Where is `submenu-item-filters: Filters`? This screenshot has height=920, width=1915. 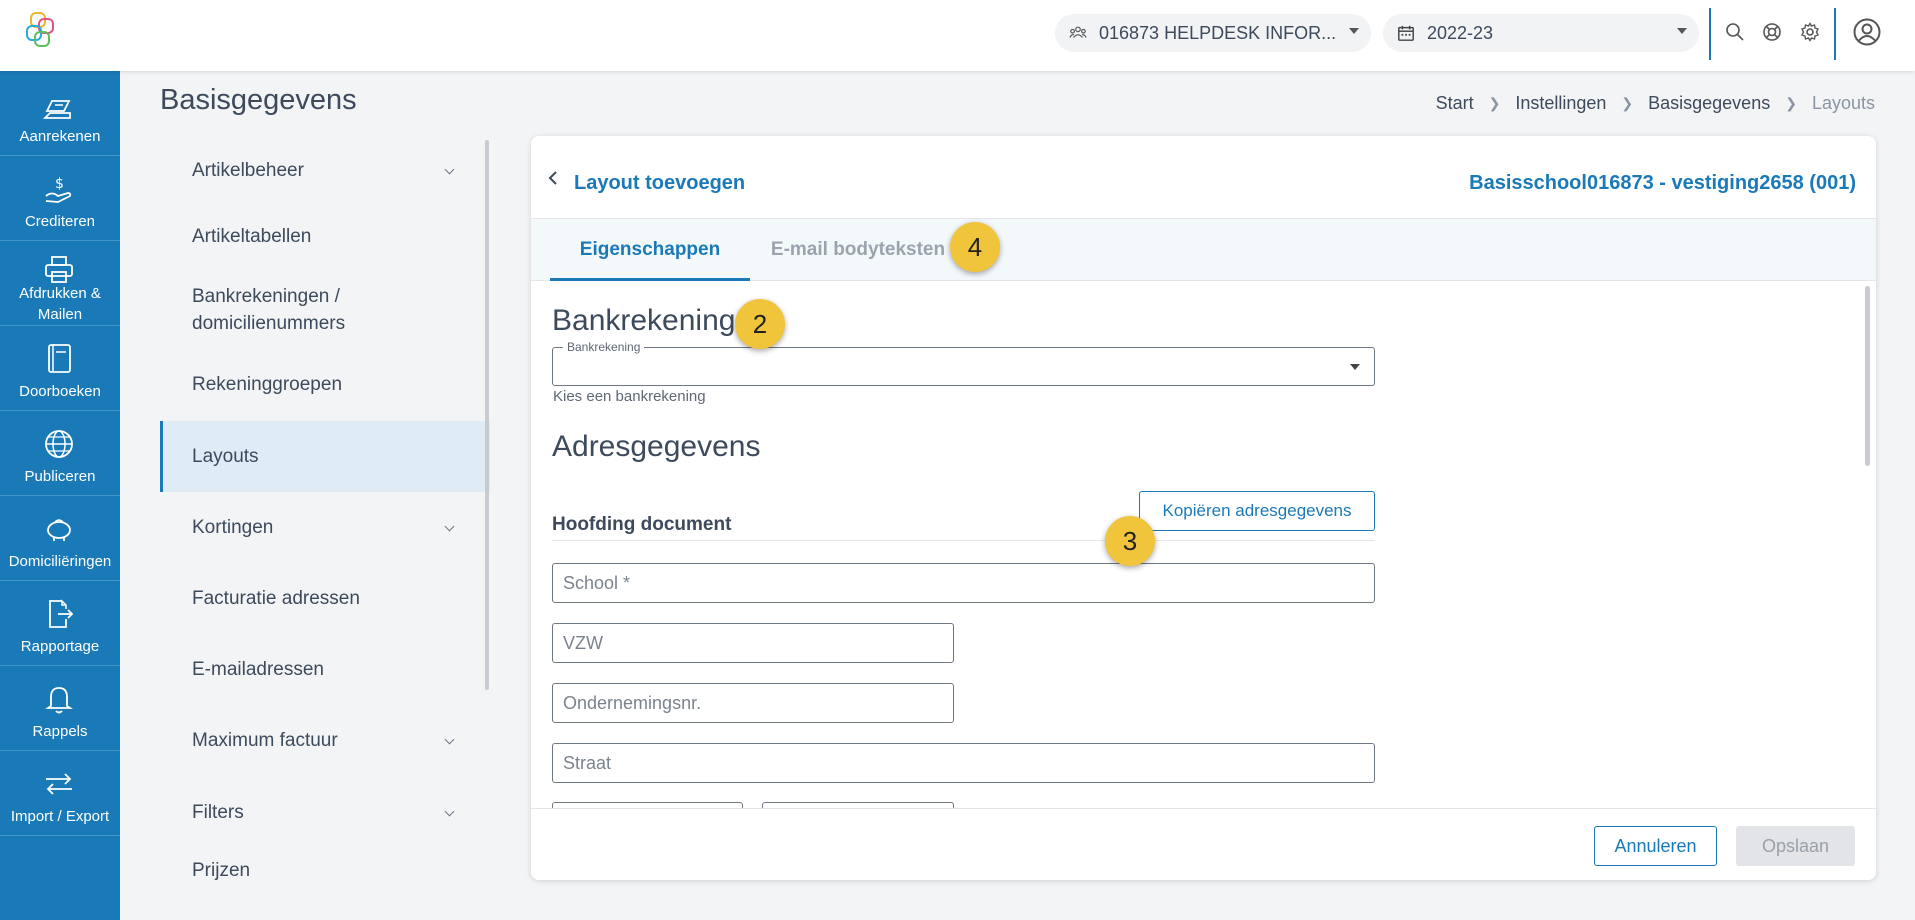 submenu-item-filters: Filters is located at coordinates (325, 812).